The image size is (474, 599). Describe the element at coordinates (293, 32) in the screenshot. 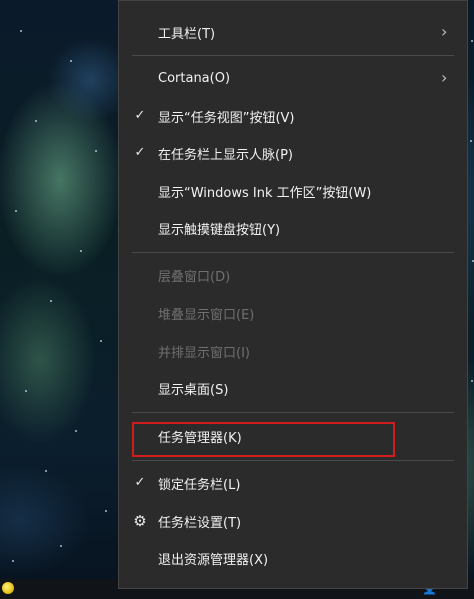

I see `menu-item-toolbars: 工具栏(T) ›` at that location.